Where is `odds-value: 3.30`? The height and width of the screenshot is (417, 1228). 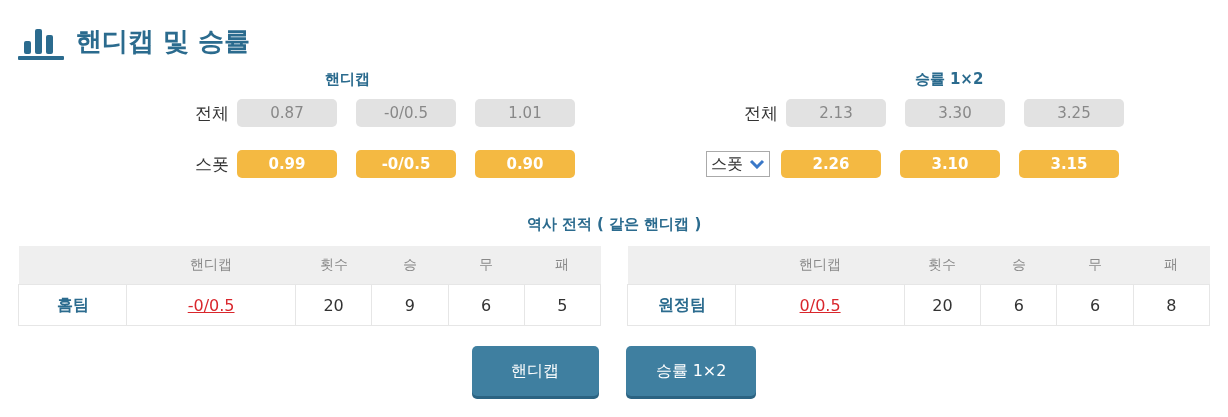
odds-value: 3.30 is located at coordinates (955, 113).